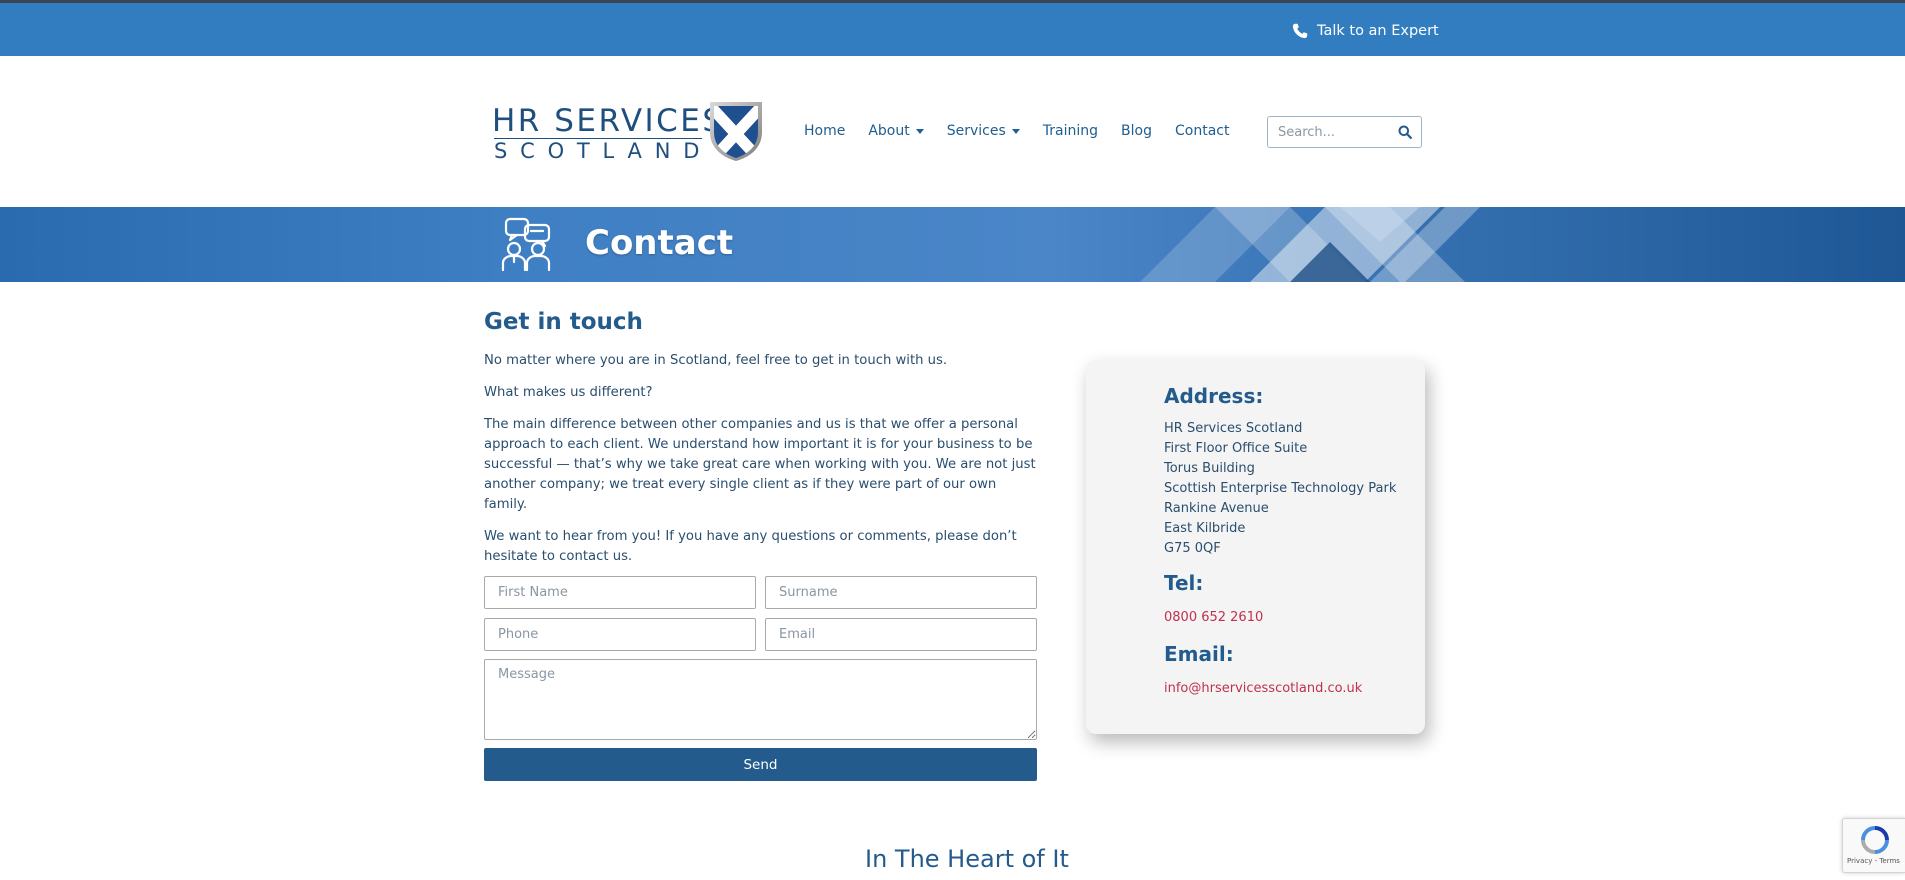 Image resolution: width=1905 pixels, height=880 pixels. What do you see at coordinates (901, 592) in the screenshot?
I see `surname-field` at bounding box center [901, 592].